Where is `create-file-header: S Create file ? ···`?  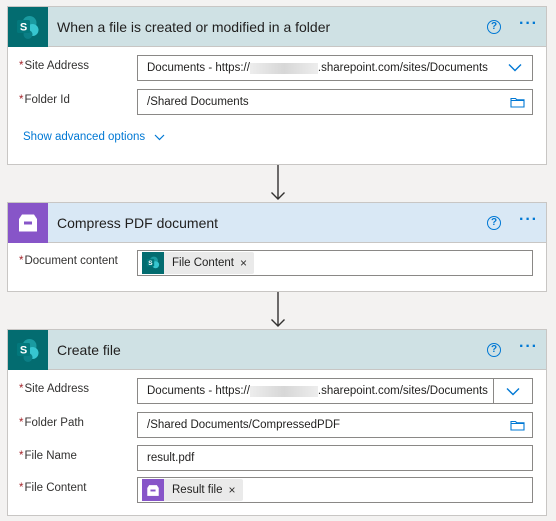
create-file-header: S Create file ? ··· is located at coordinates (277, 349).